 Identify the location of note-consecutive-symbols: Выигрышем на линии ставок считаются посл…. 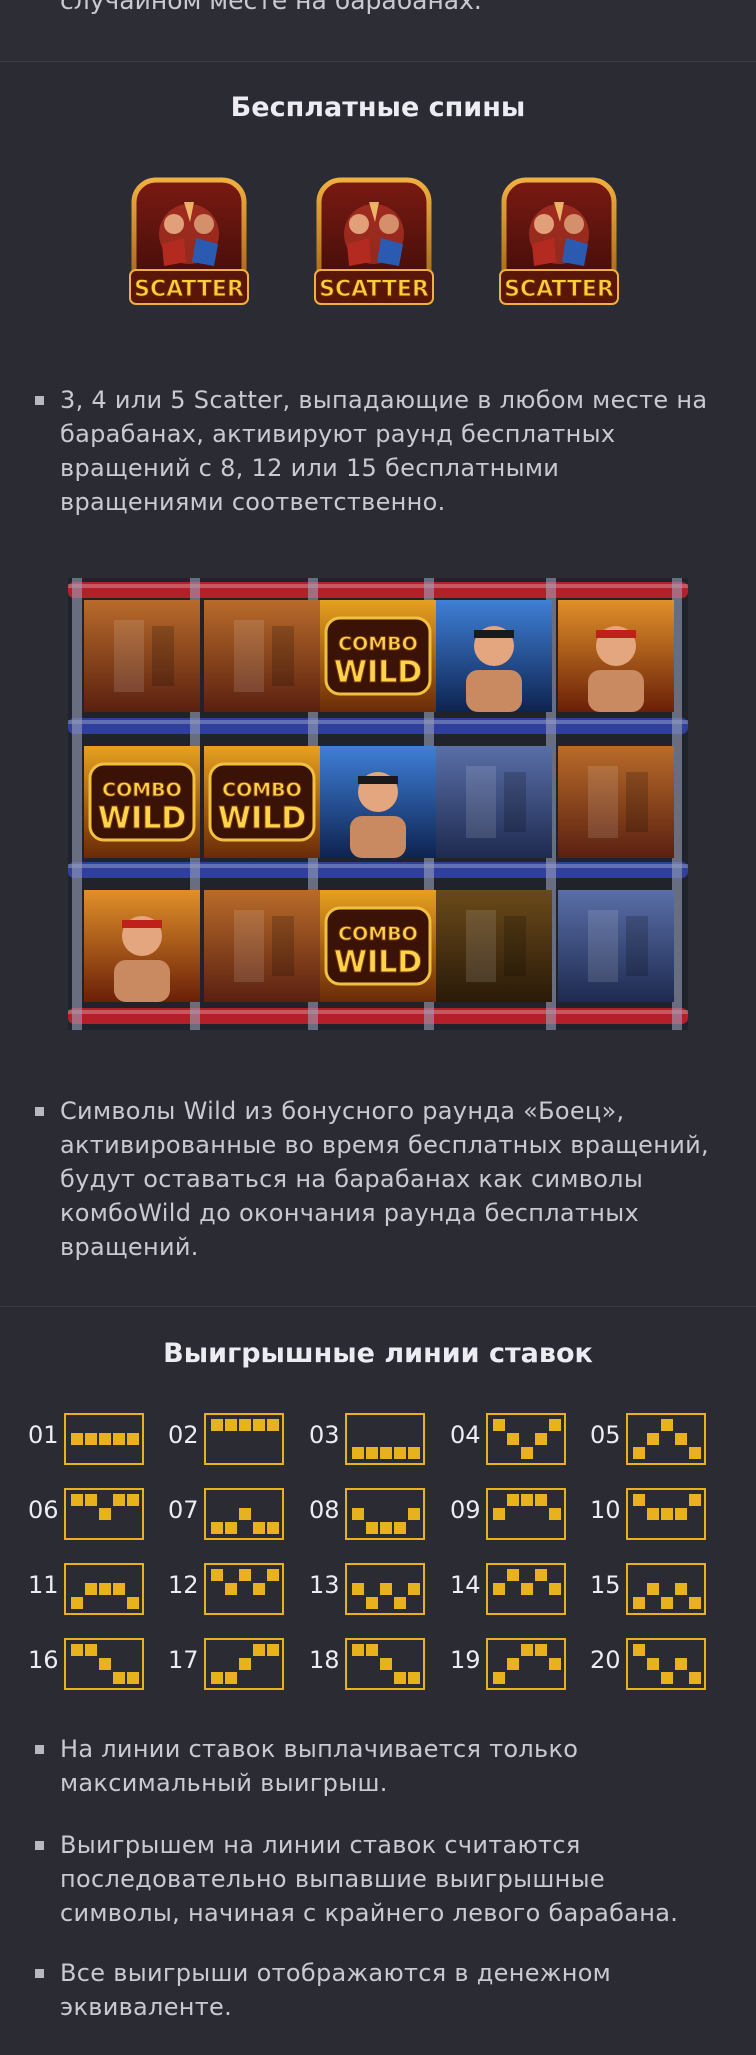
(377, 1879).